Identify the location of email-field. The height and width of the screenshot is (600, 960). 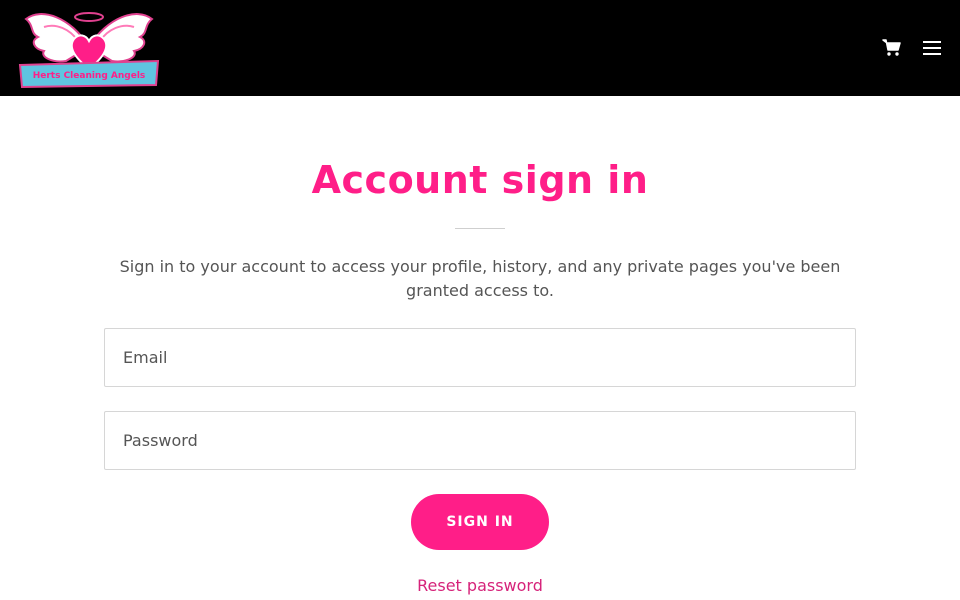
(480, 357).